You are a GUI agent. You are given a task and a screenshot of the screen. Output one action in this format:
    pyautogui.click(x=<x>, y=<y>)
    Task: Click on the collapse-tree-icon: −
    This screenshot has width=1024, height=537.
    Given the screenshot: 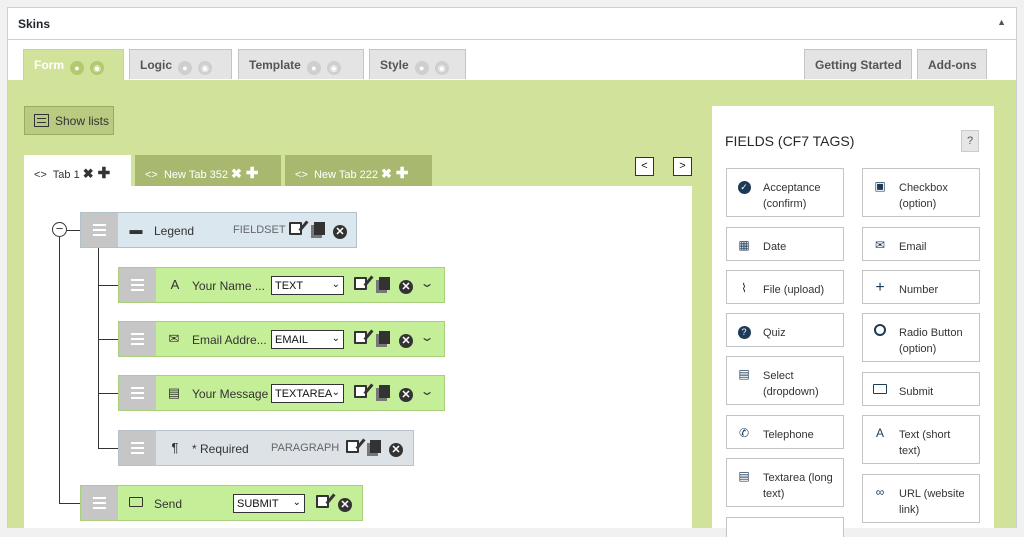 What is the action you would take?
    pyautogui.click(x=59, y=229)
    